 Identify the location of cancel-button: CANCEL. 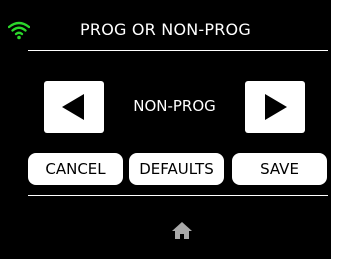
(75, 169).